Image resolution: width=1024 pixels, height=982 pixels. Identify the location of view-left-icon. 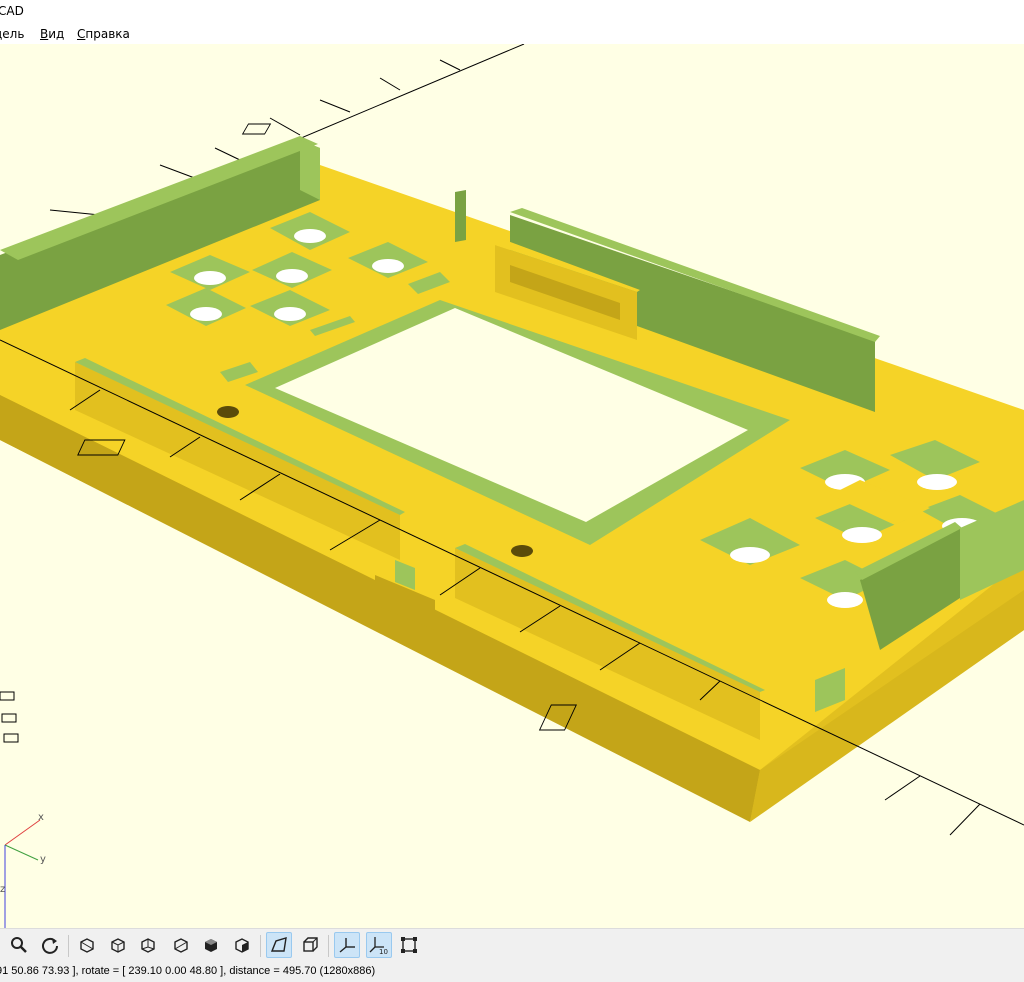
(181, 945).